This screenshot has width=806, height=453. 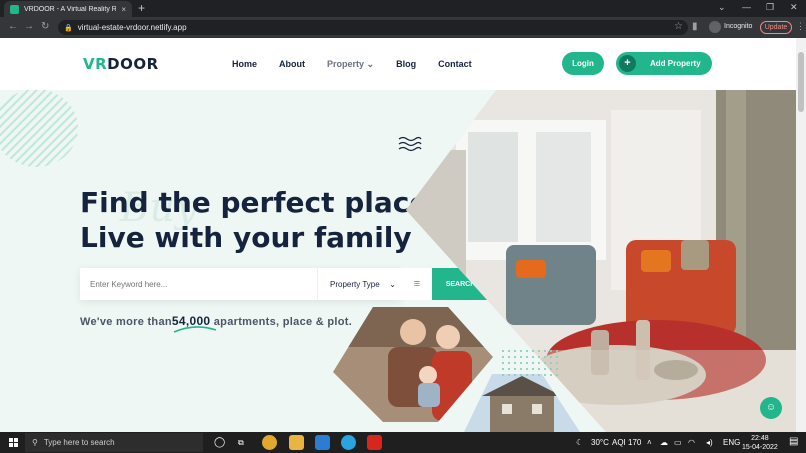 What do you see at coordinates (374, 442) in the screenshot?
I see `pdf-reader-icon` at bounding box center [374, 442].